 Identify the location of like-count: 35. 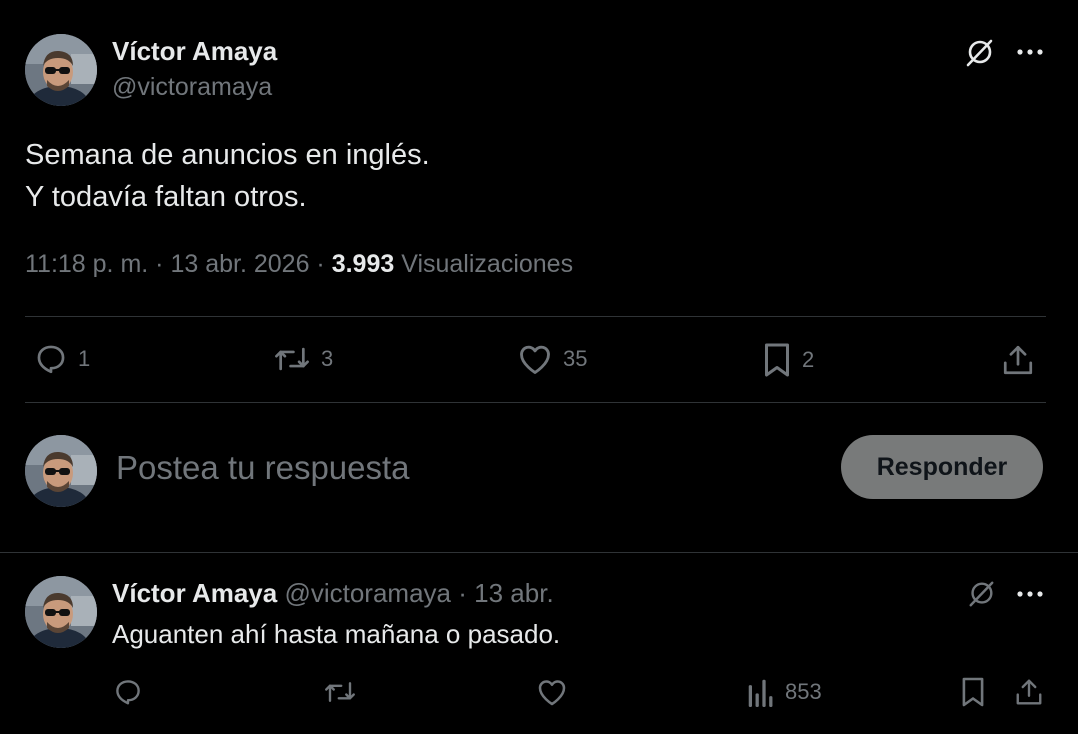
(575, 358).